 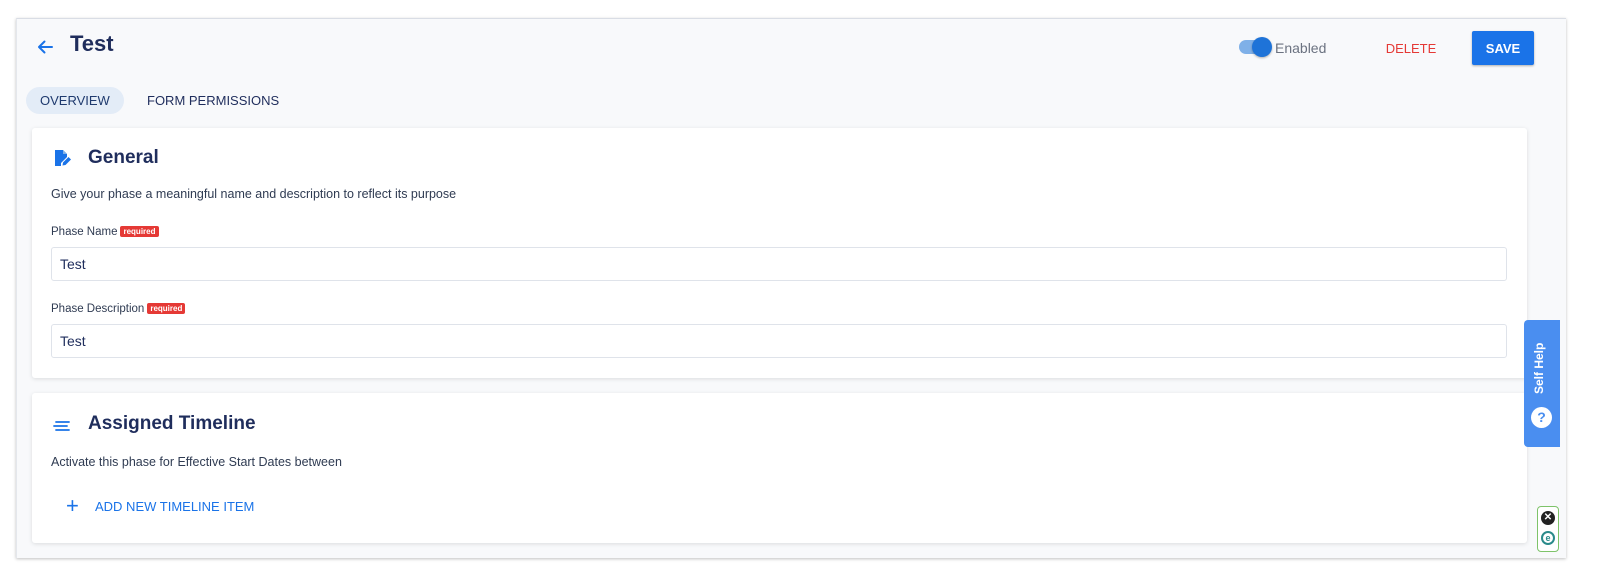 What do you see at coordinates (75, 100) in the screenshot?
I see `tab-overview: OVERVIEW` at bounding box center [75, 100].